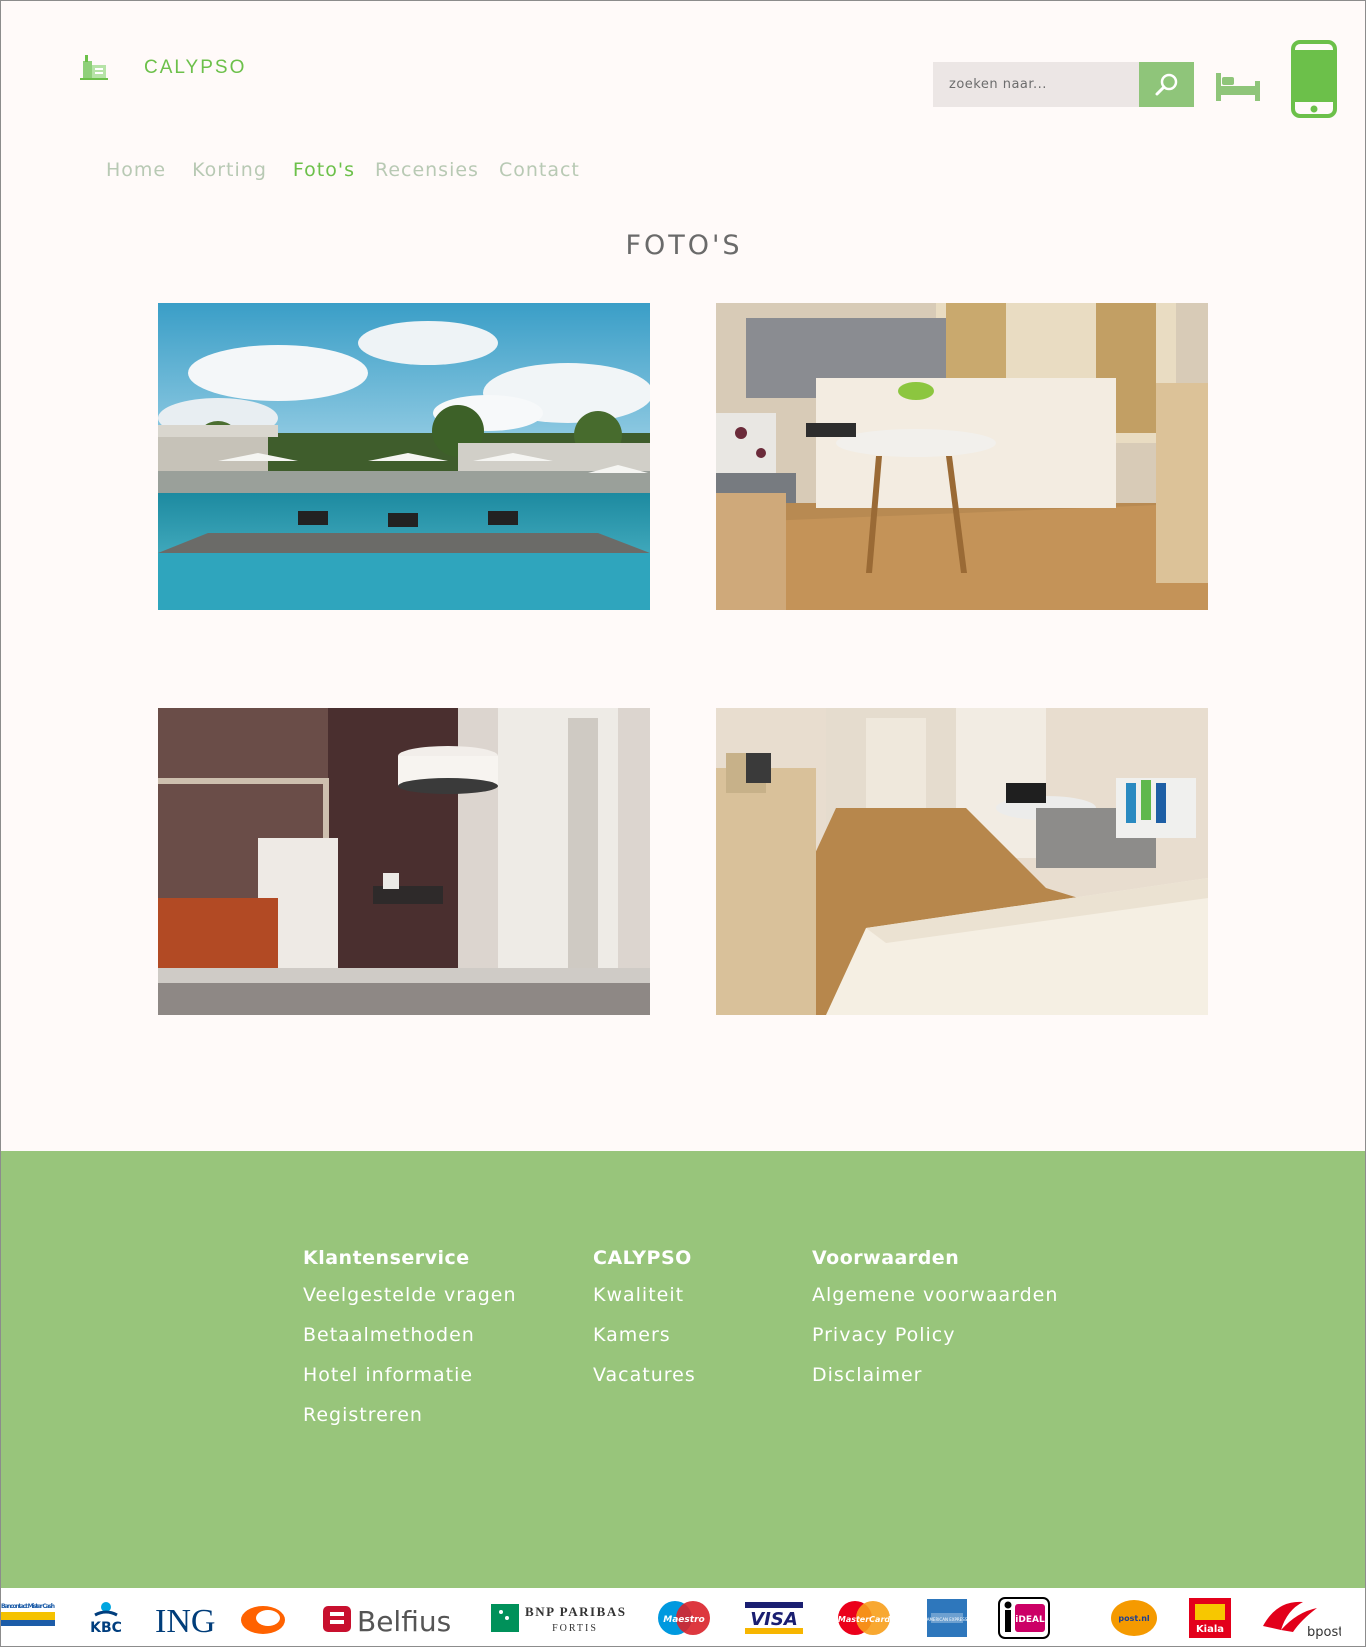  What do you see at coordinates (324, 170) in the screenshot?
I see `nav-fotos: Foto's` at bounding box center [324, 170].